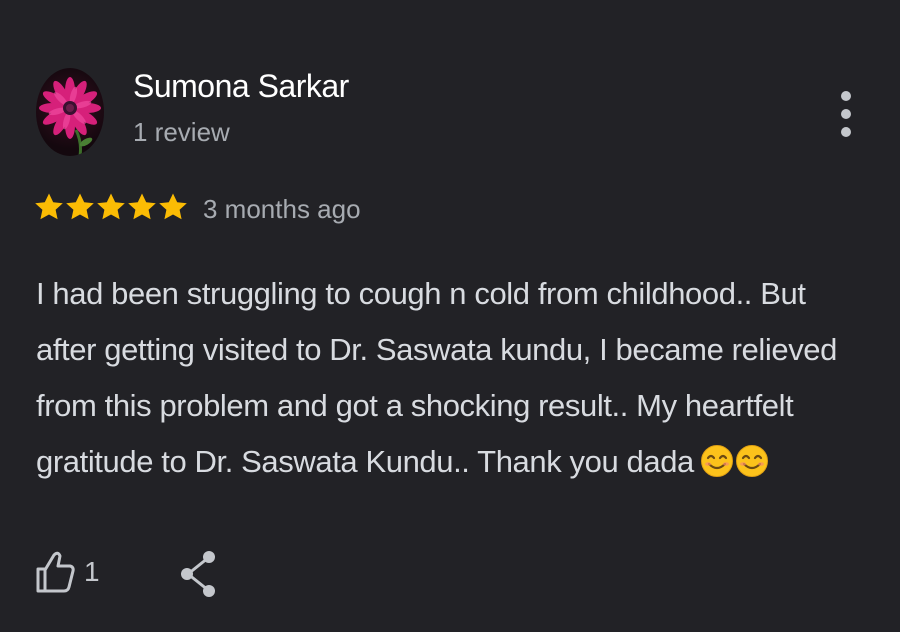 This screenshot has height=632, width=900. I want to click on author-review-count: 1 review, so click(181, 132).